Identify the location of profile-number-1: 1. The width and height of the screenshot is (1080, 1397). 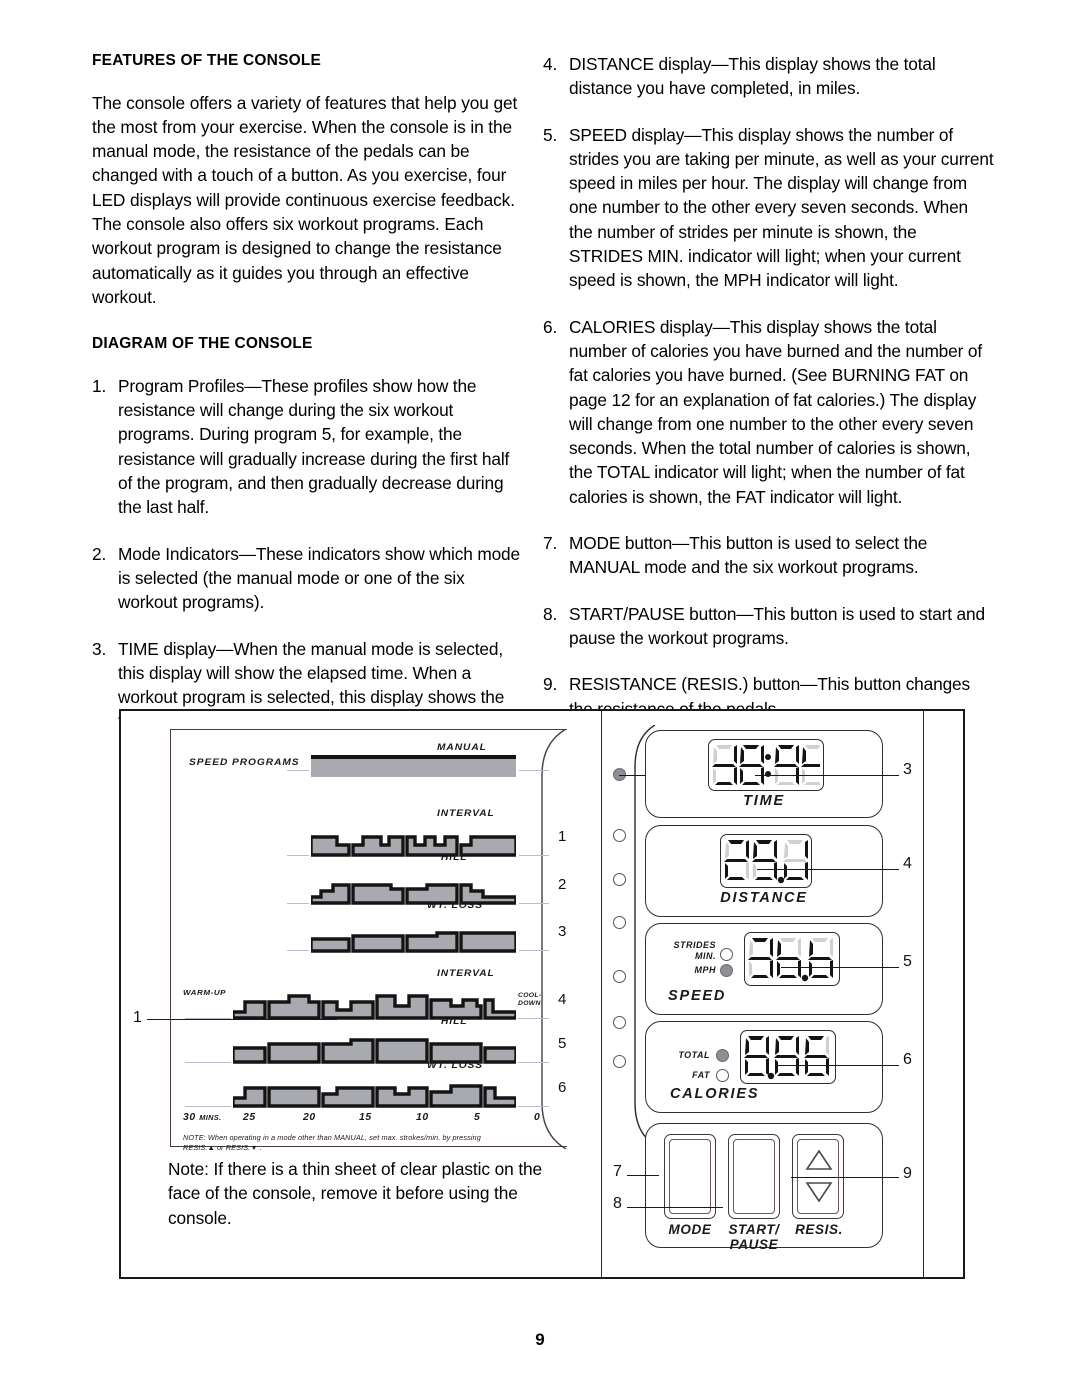
(562, 836).